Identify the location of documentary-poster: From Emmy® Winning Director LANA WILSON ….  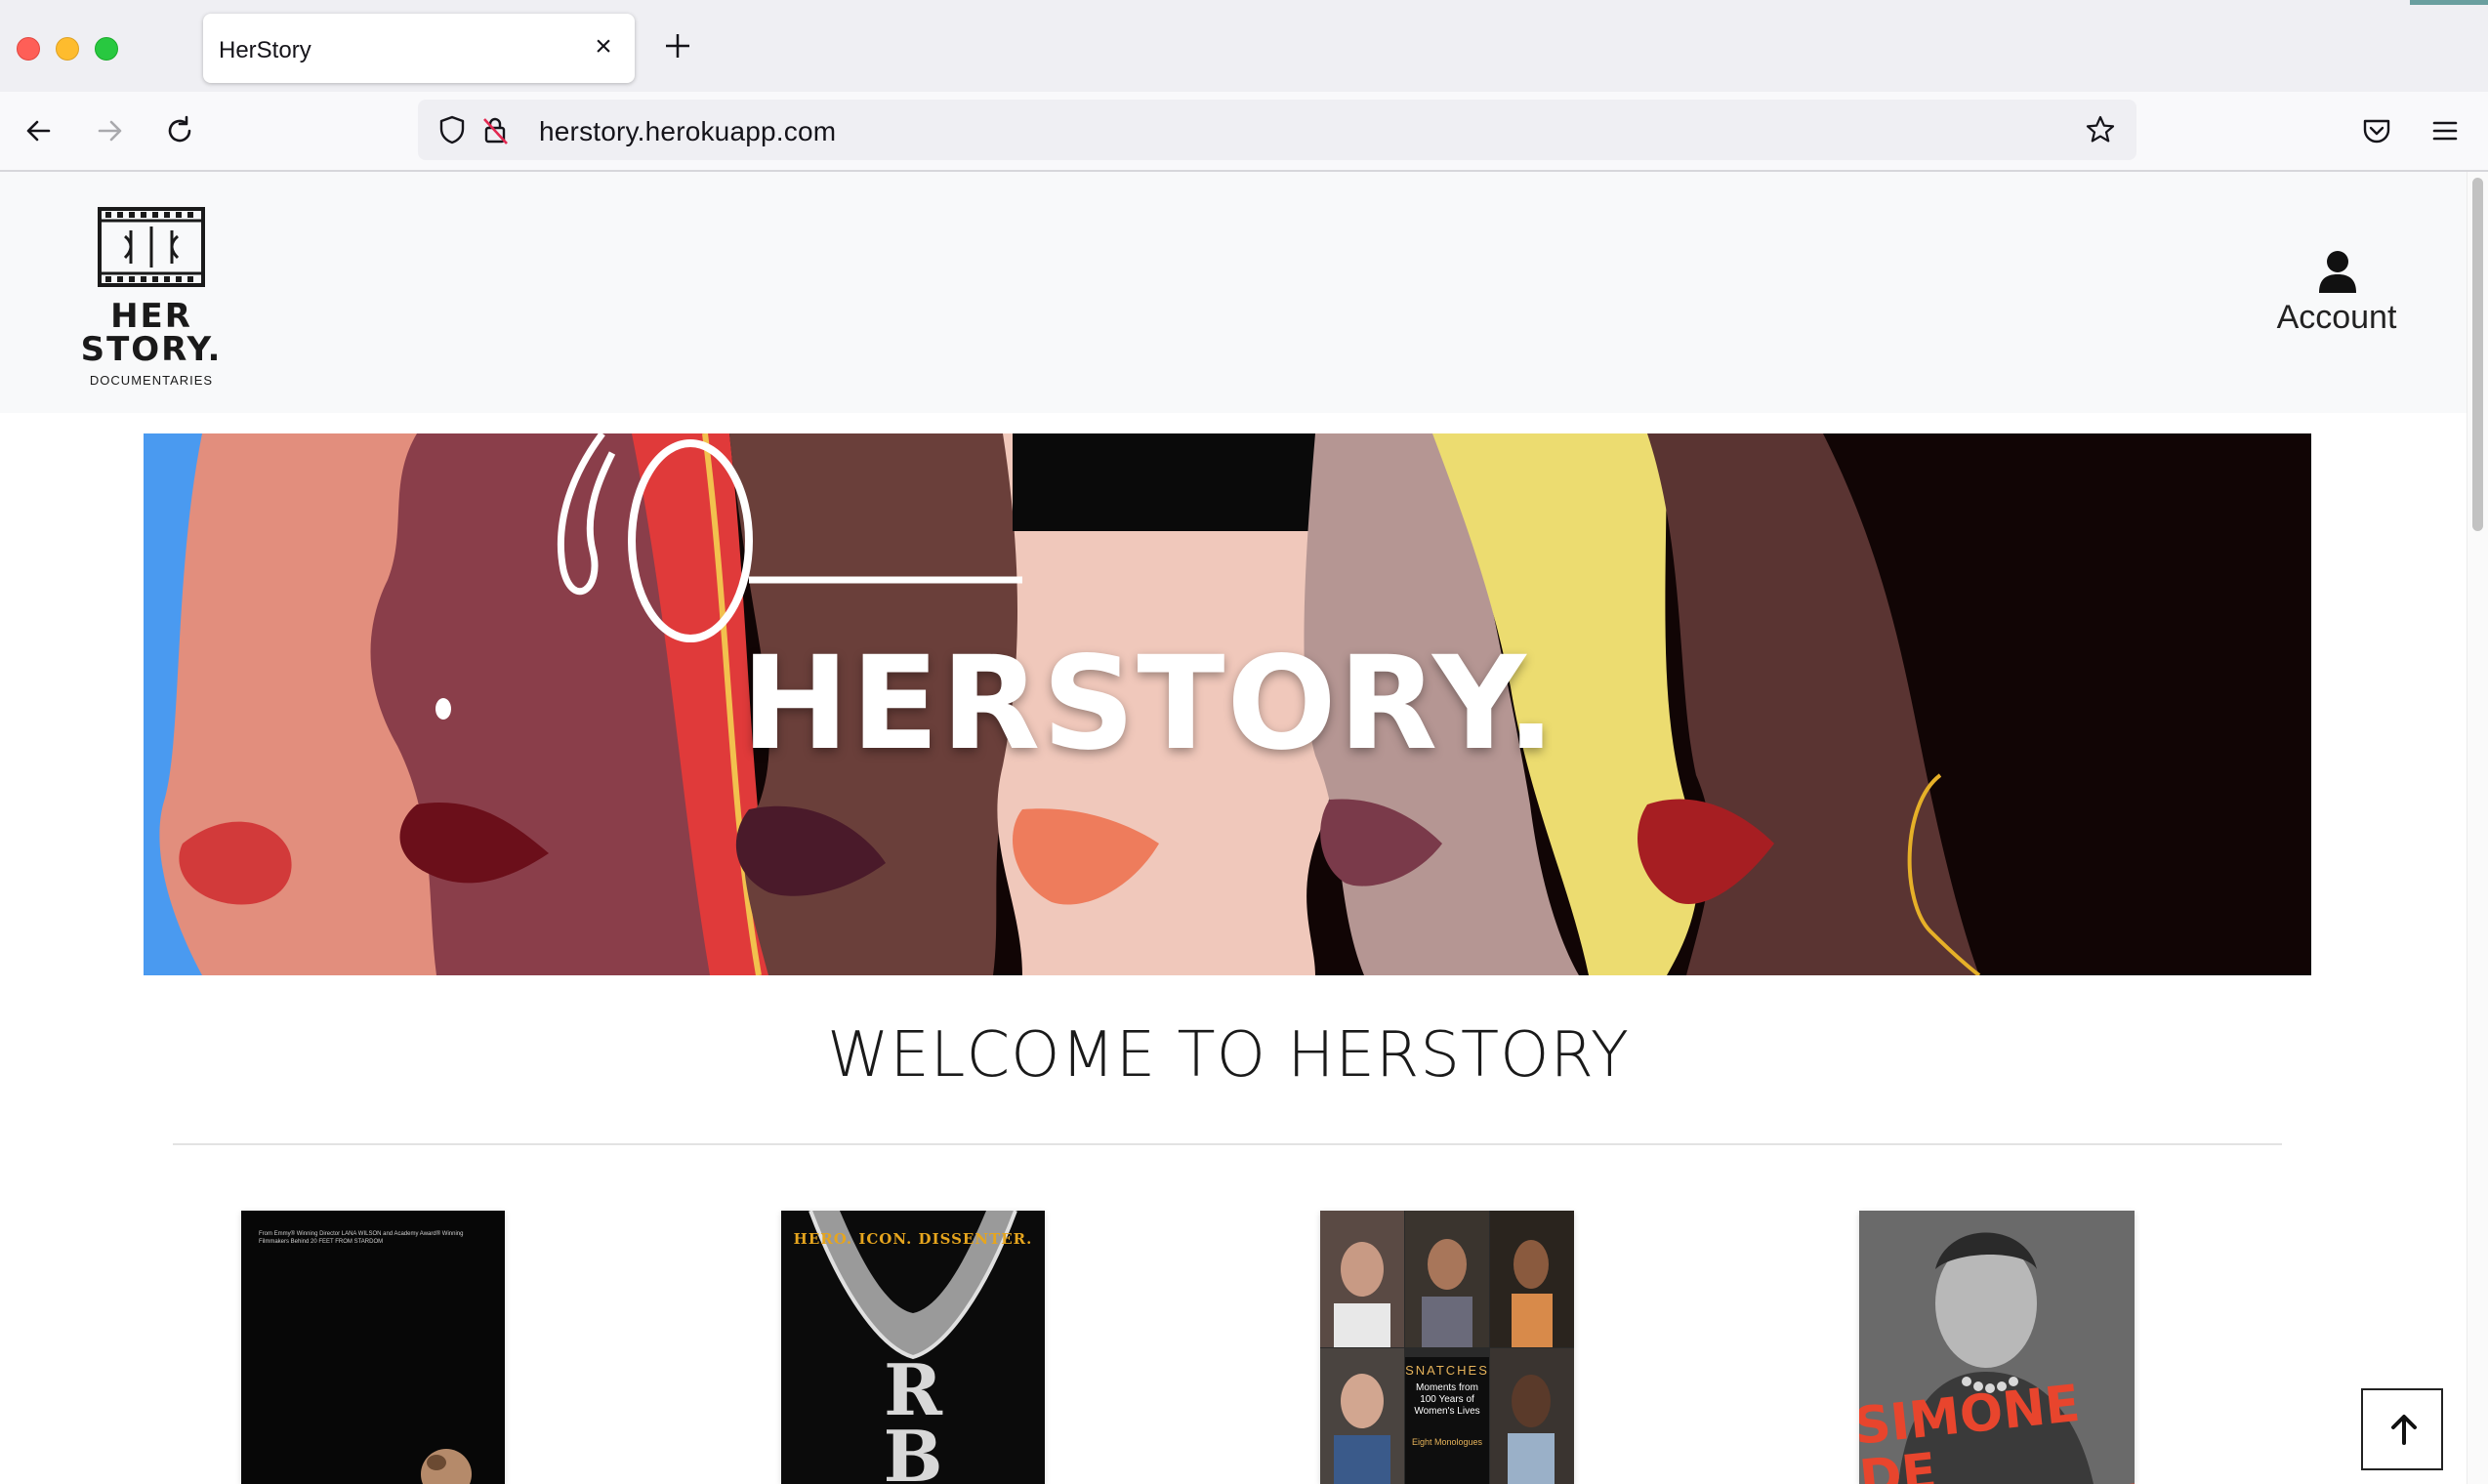
(373, 1348).